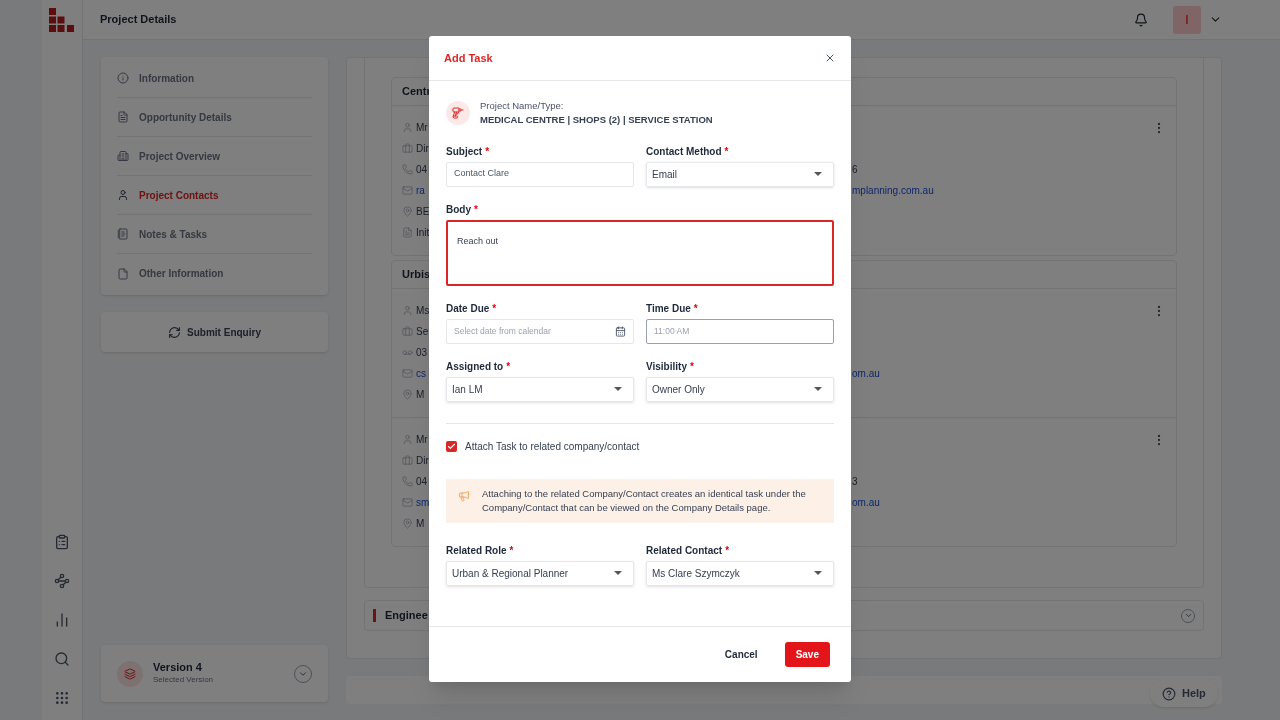 The height and width of the screenshot is (720, 1280). Describe the element at coordinates (741, 654) in the screenshot. I see `cancel-button: Cancel` at that location.